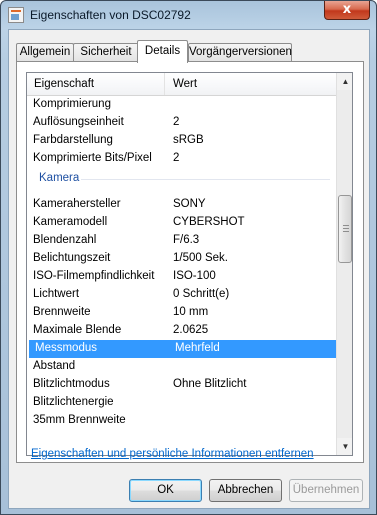 This screenshot has height=515, width=377. Describe the element at coordinates (54, 366) in the screenshot. I see `property-name: Abstand` at that location.